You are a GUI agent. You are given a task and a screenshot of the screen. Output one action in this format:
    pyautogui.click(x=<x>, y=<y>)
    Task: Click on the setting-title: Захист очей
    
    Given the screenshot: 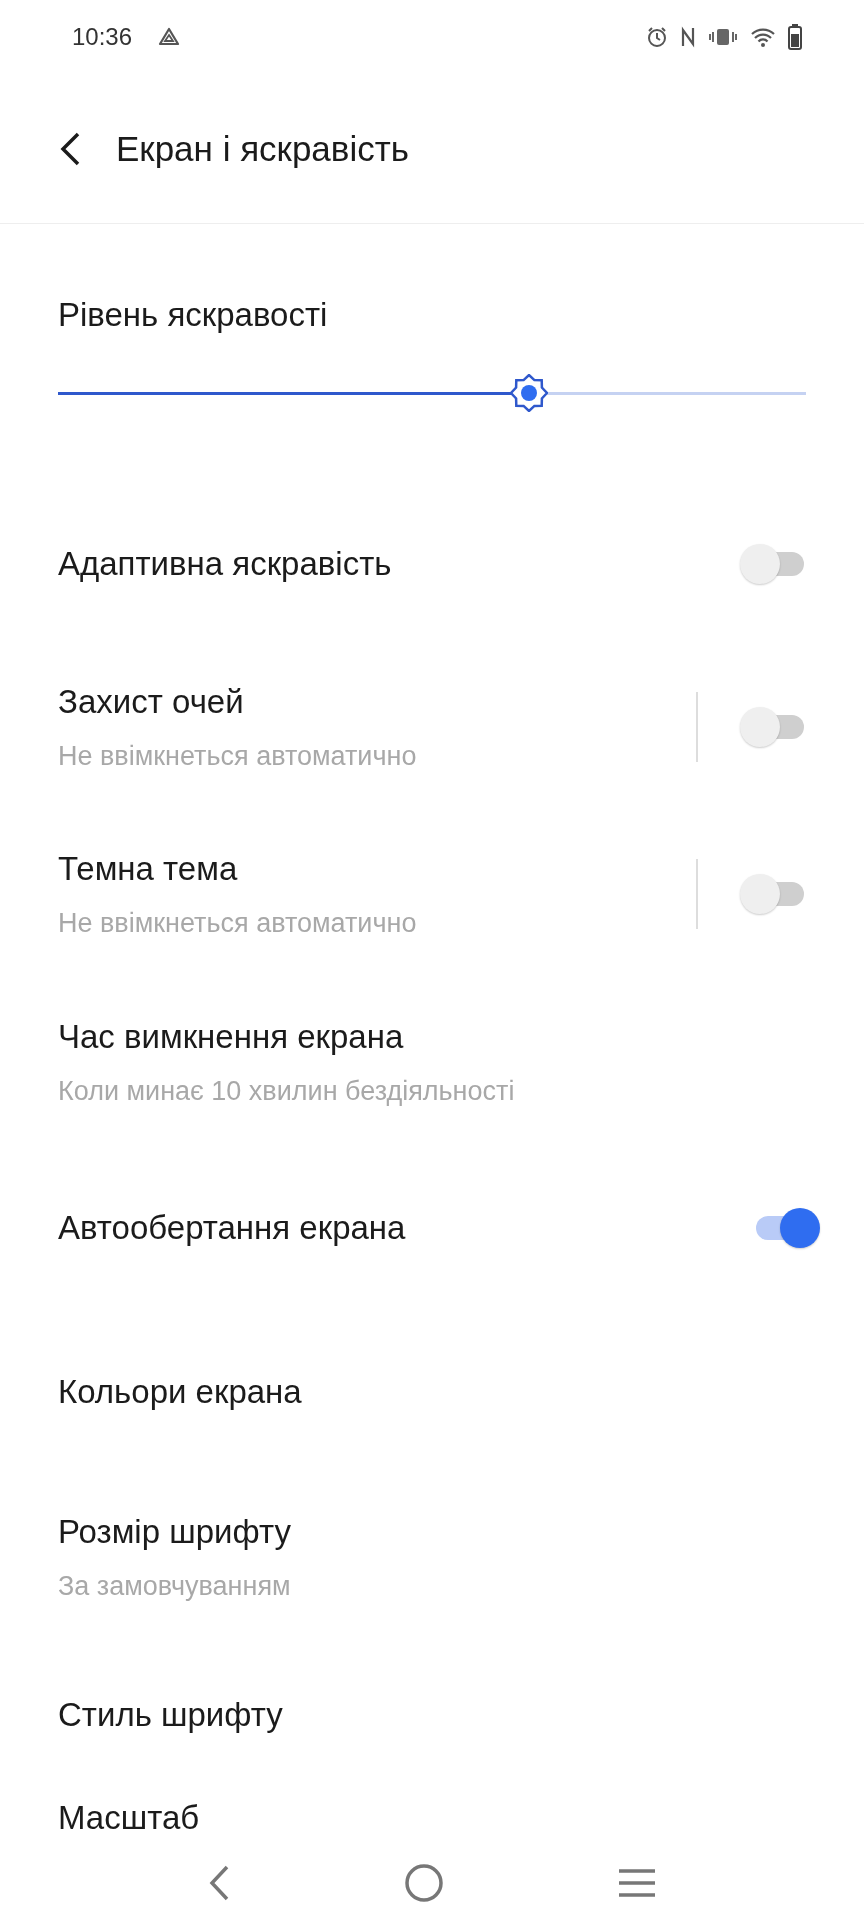 What is the action you would take?
    pyautogui.click(x=377, y=701)
    